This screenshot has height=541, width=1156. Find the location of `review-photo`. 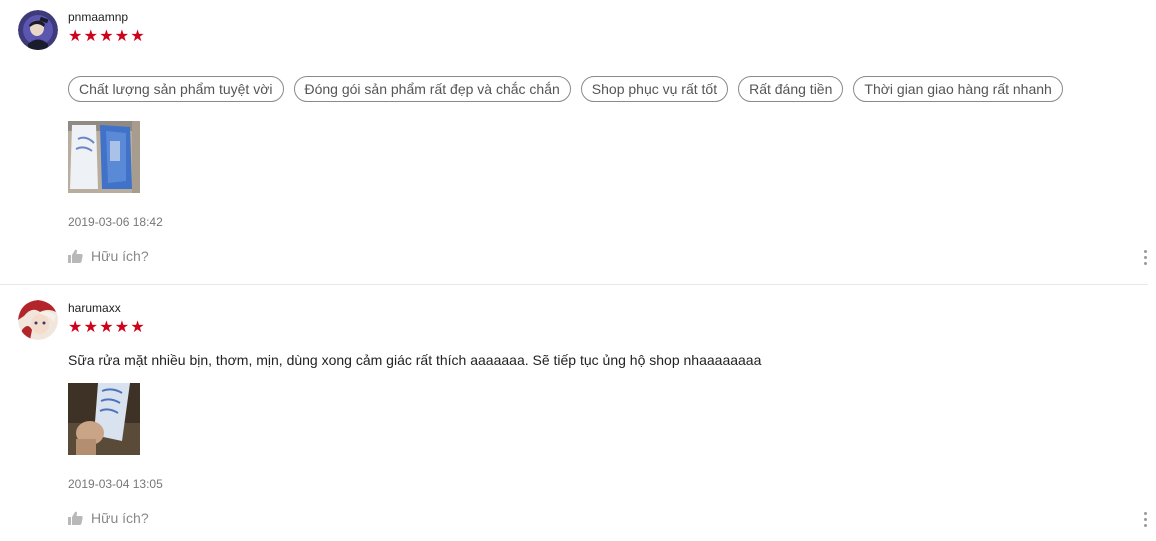

review-photo is located at coordinates (104, 419).